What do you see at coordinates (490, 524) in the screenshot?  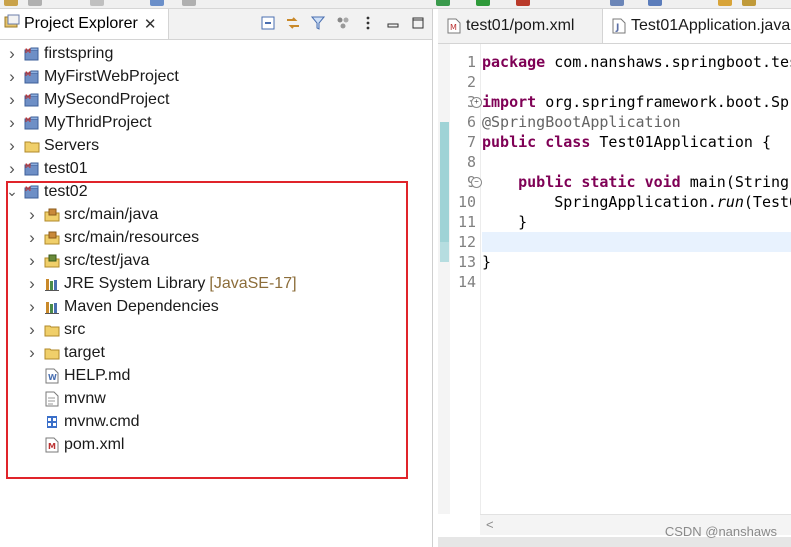 I see `scroll-left-icon: <` at bounding box center [490, 524].